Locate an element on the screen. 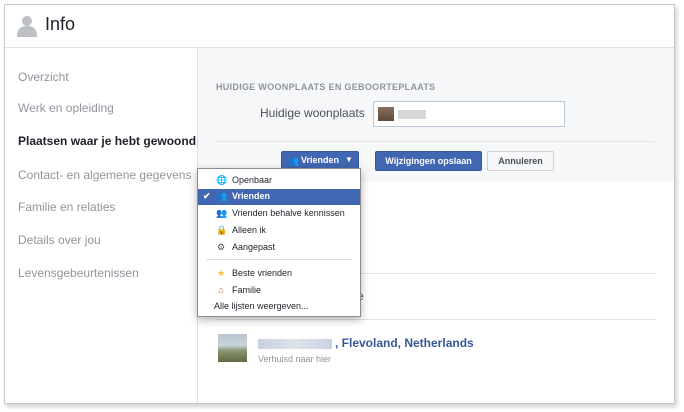  checkmark-icon: ✔ is located at coordinates (207, 196).